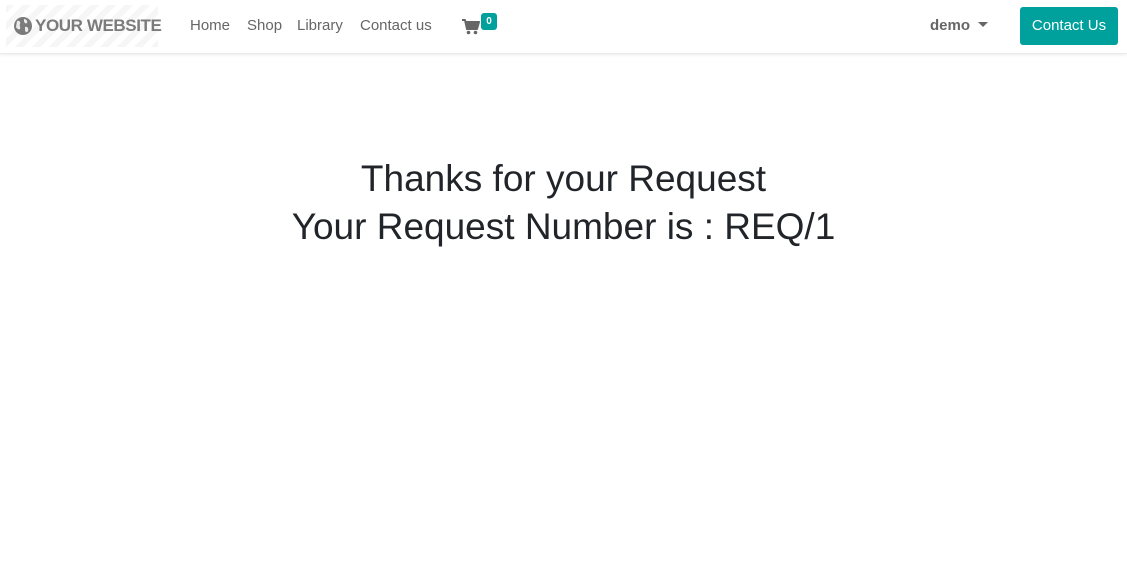 The height and width of the screenshot is (569, 1127). What do you see at coordinates (23, 26) in the screenshot?
I see `globe-icon` at bounding box center [23, 26].